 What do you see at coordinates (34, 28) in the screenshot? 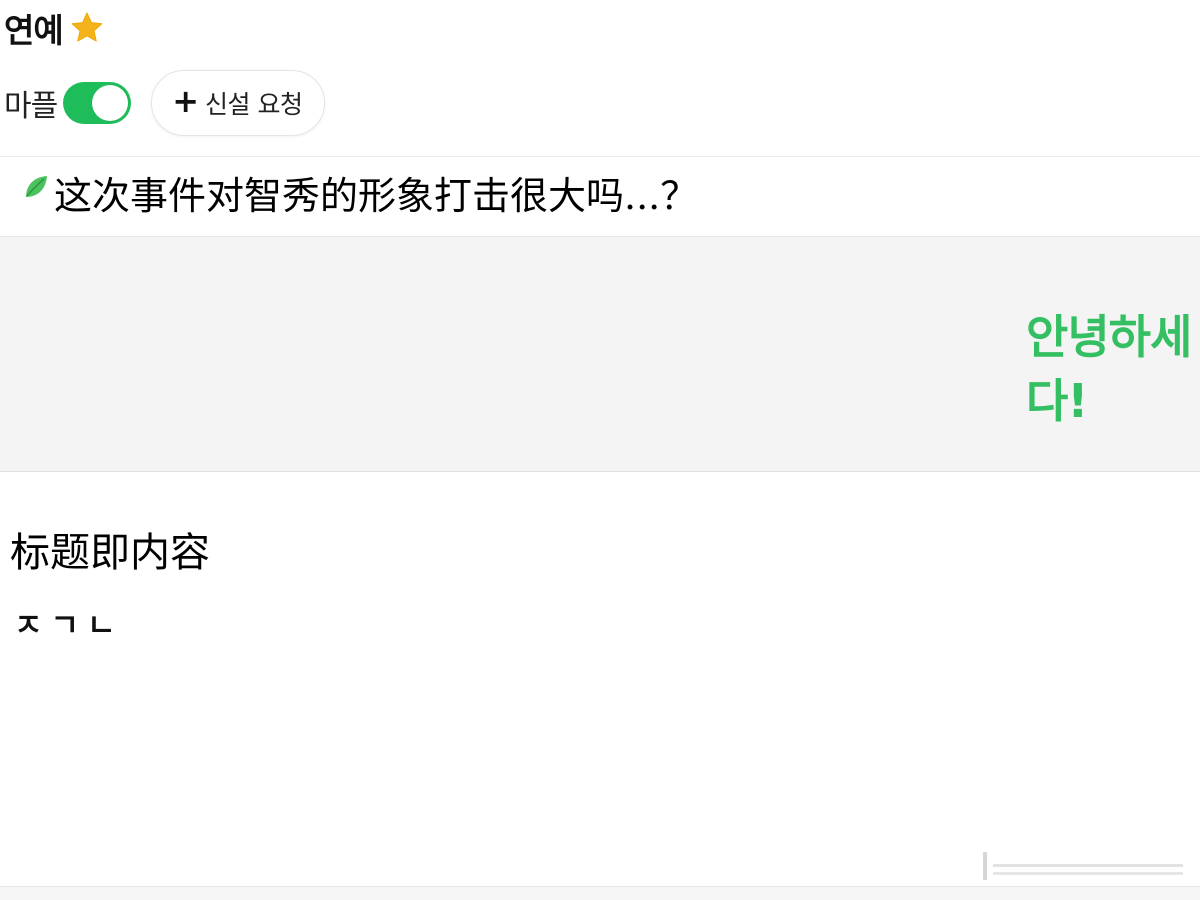
I see `board-title: 연예` at bounding box center [34, 28].